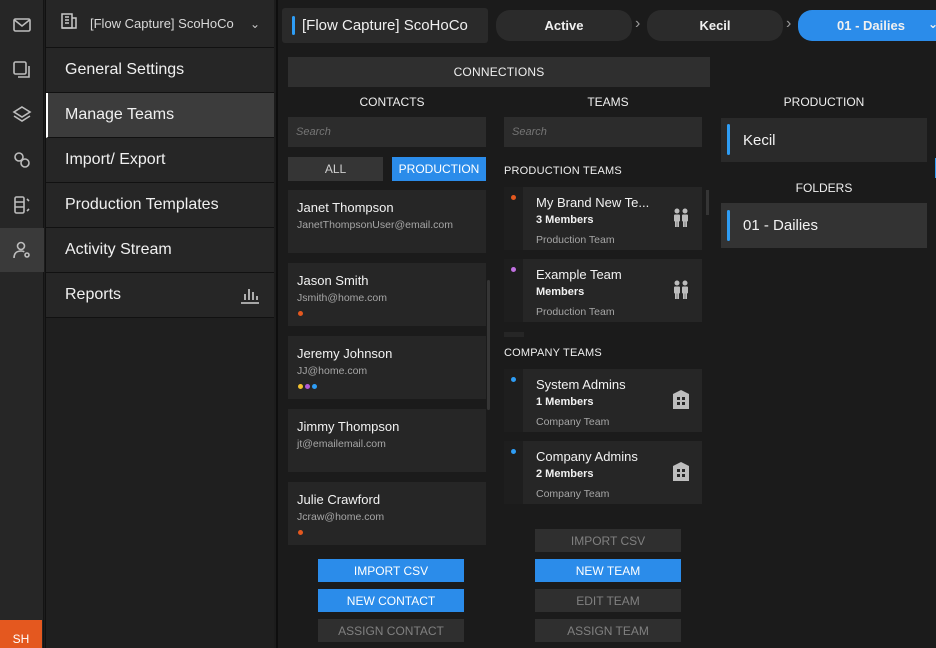  I want to click on contact-card: Jason Smith Jsmith@home.com, so click(387, 294).